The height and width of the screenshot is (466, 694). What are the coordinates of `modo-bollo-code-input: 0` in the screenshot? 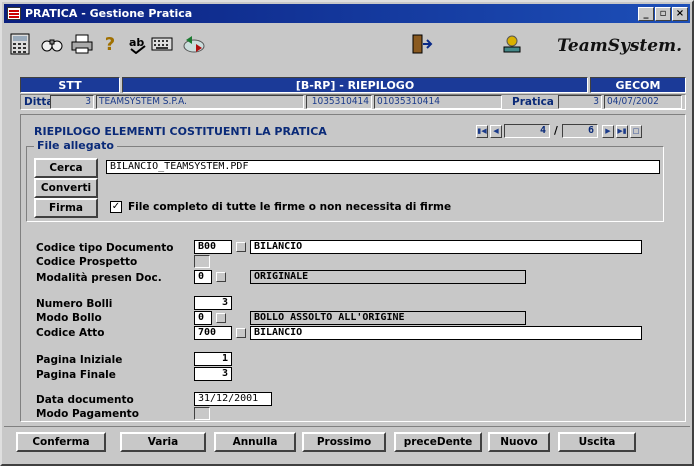 It's located at (203, 318).